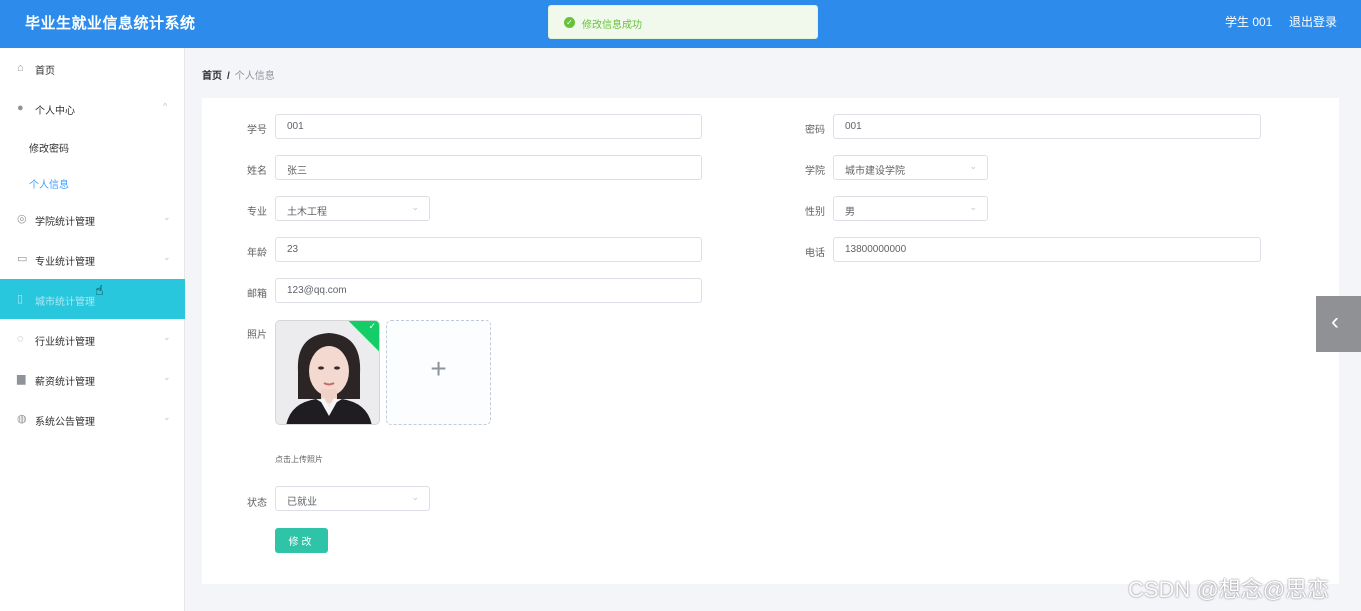  What do you see at coordinates (92, 68) in the screenshot?
I see `sidebar-item-home: ⌂ 首页` at bounding box center [92, 68].